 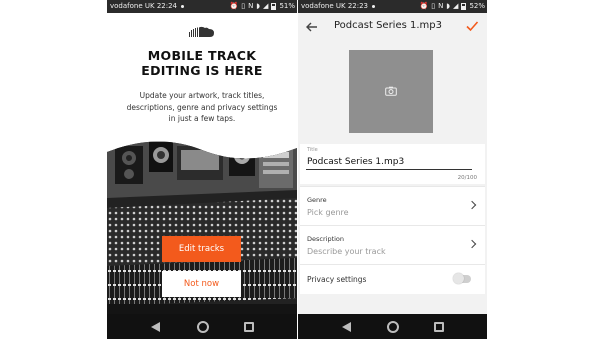 I want to click on status-carrier-time: vodafone UK 22:24, so click(x=147, y=6).